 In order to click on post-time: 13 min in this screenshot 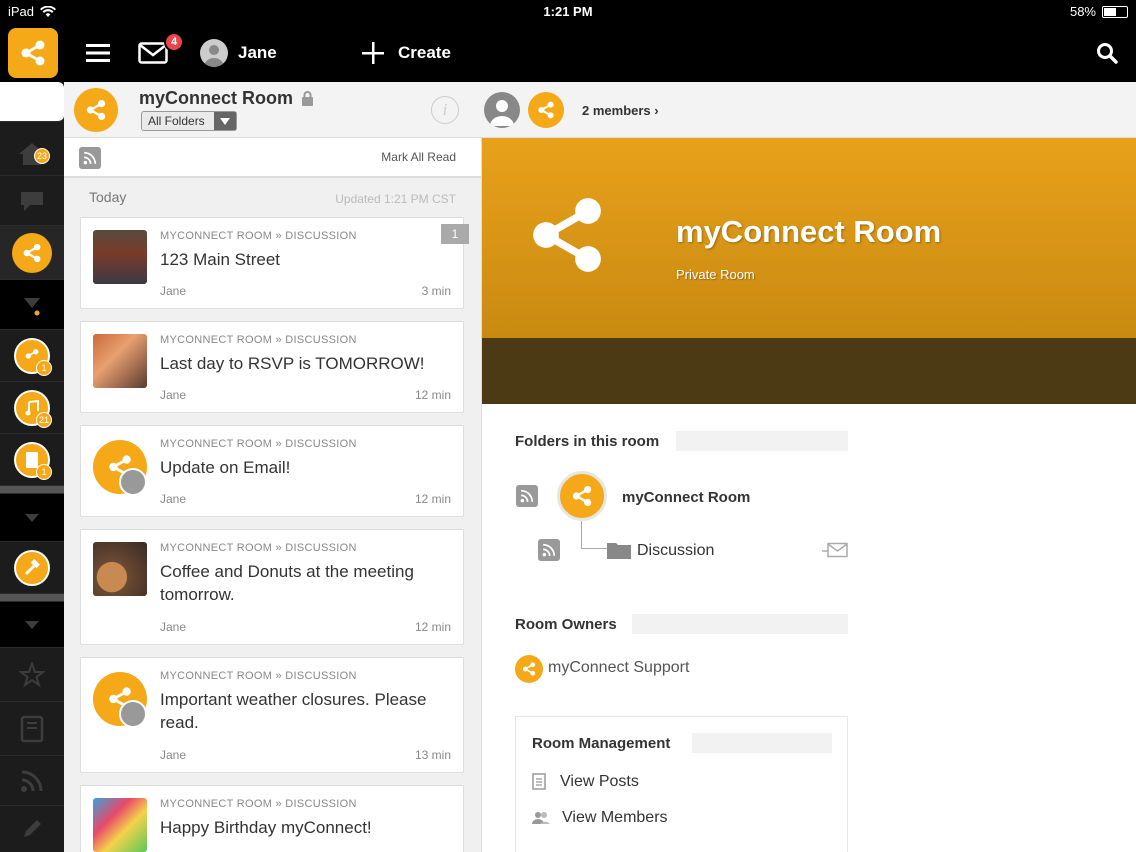, I will do `click(432, 755)`.